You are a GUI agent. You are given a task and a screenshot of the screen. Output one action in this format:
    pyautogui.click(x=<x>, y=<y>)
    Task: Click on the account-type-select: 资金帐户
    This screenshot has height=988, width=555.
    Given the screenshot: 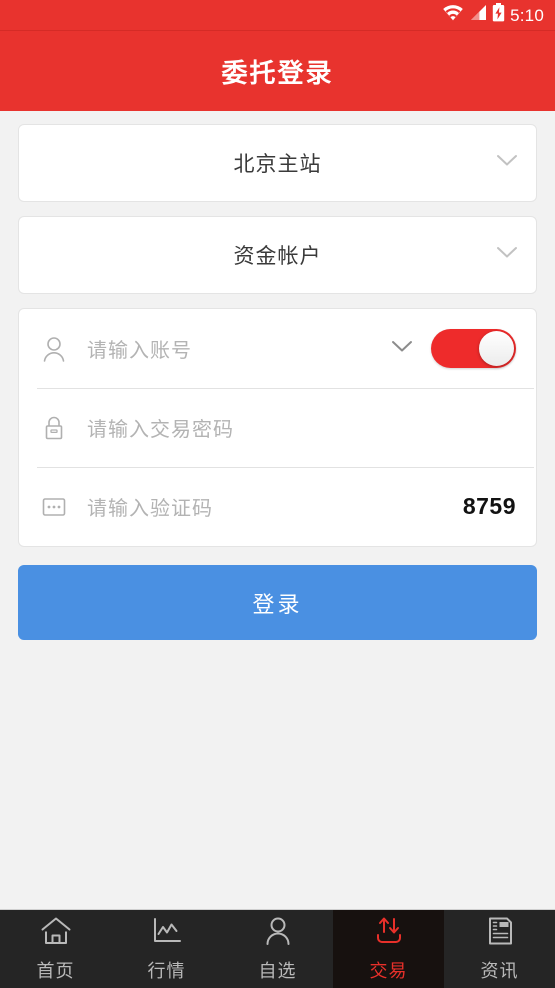 What is the action you would take?
    pyautogui.click(x=277, y=255)
    